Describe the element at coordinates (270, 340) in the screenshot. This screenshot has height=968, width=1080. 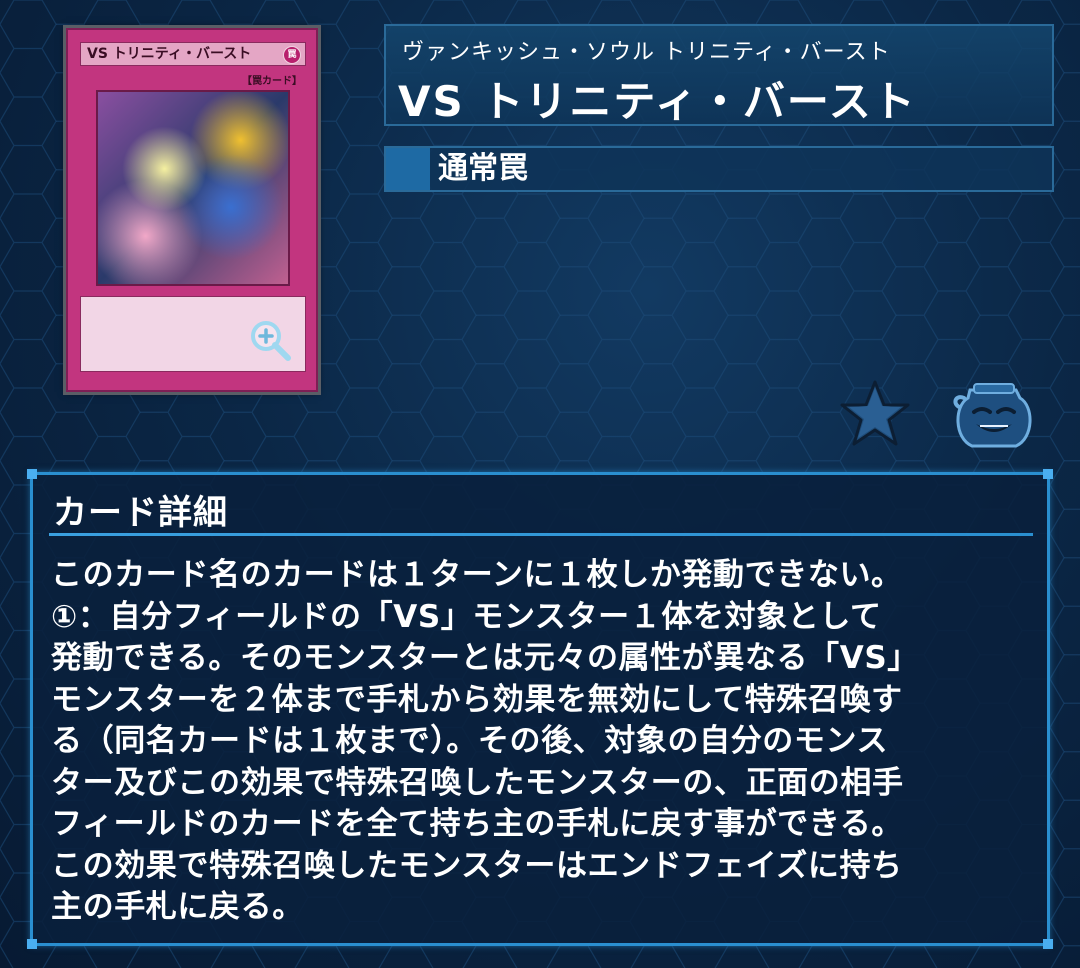
I see `zoom-in-icon` at that location.